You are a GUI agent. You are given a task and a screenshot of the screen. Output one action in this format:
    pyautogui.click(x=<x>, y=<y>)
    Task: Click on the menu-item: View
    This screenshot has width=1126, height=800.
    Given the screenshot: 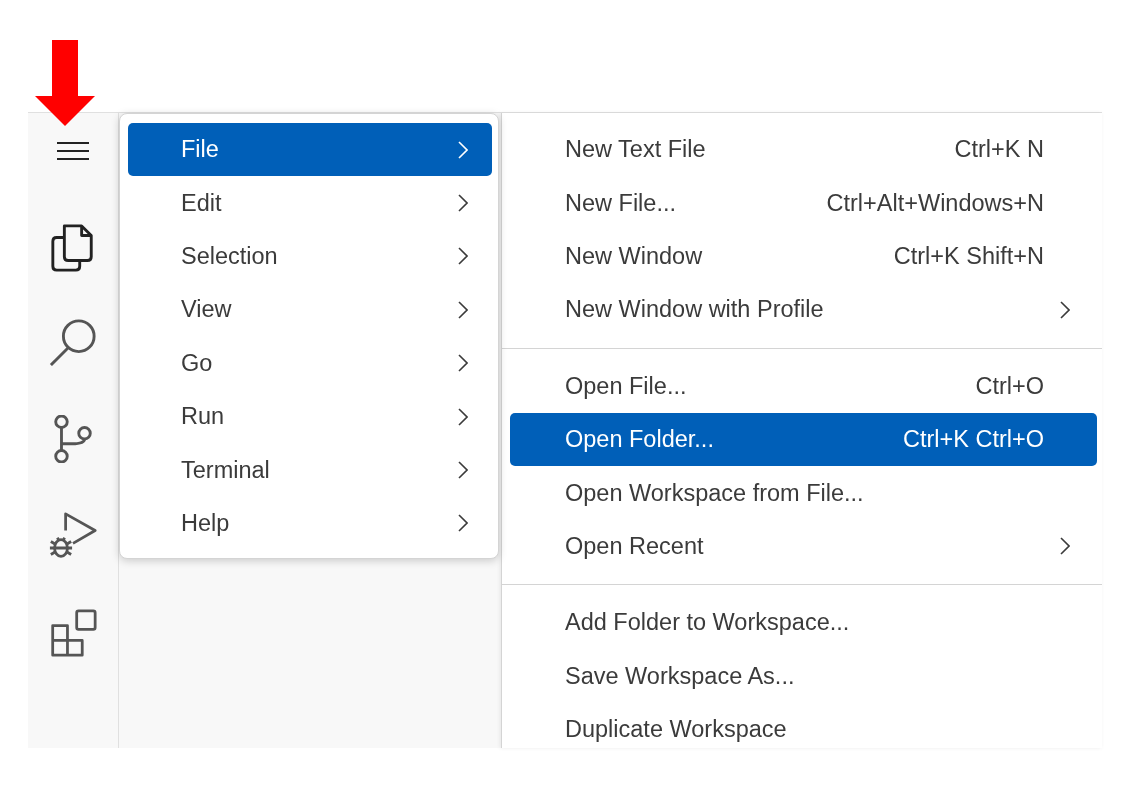 What is the action you would take?
    pyautogui.click(x=310, y=310)
    